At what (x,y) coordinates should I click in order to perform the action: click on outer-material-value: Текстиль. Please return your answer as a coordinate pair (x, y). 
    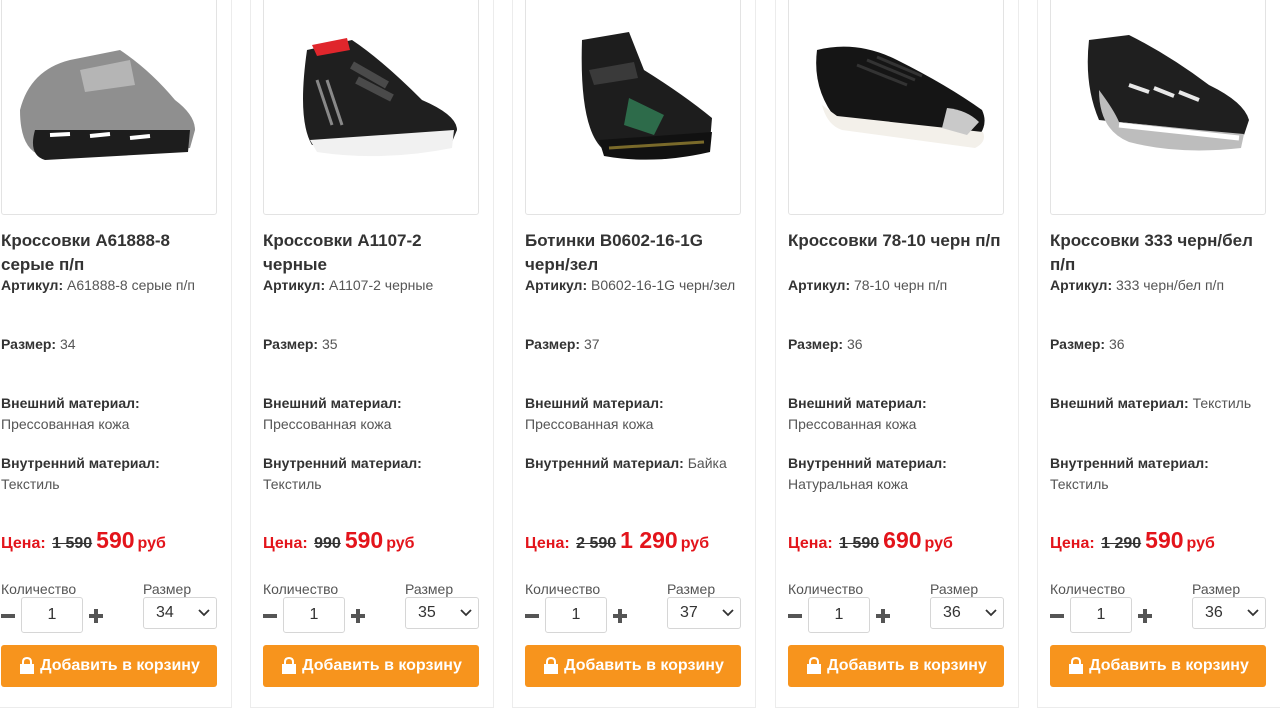
    Looking at the image, I should click on (1222, 403).